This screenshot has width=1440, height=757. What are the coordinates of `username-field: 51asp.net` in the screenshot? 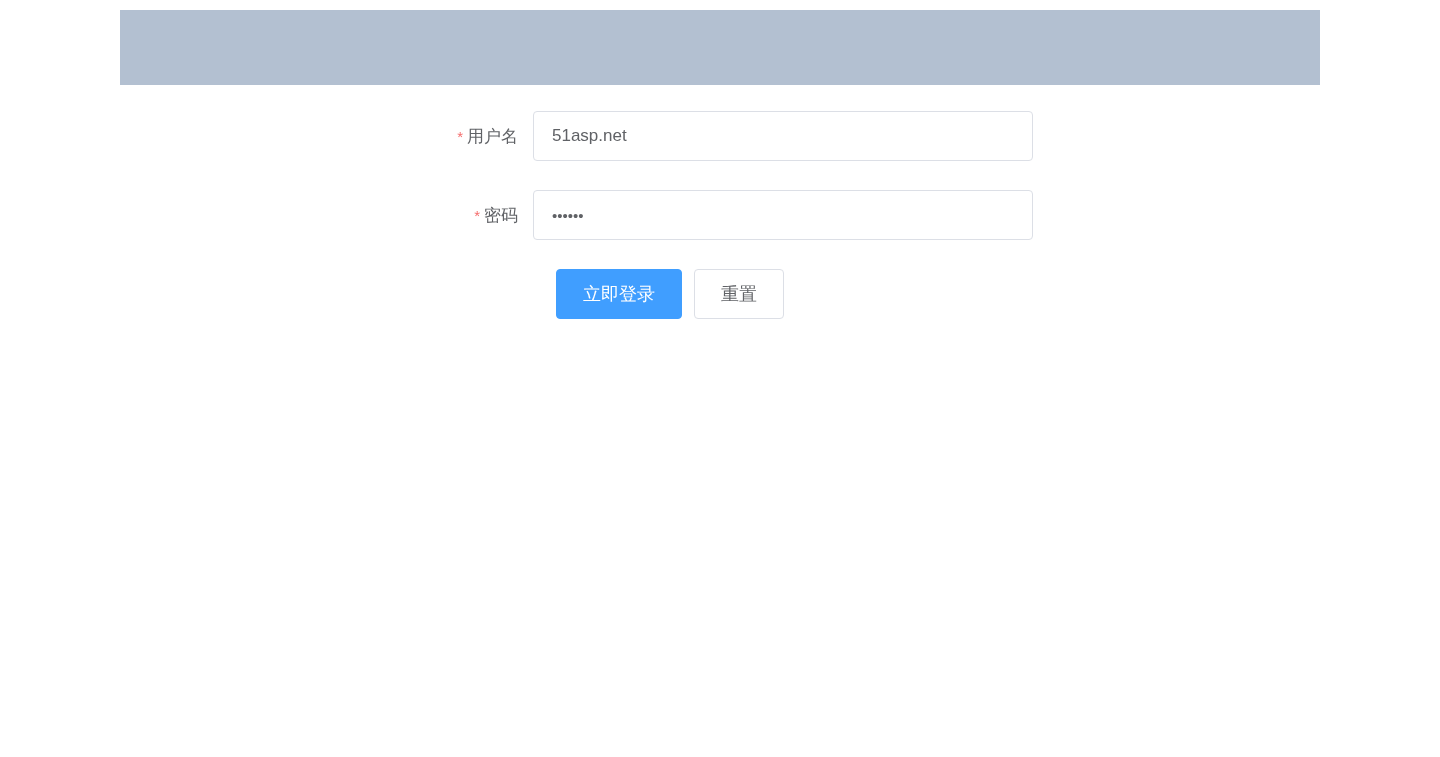 It's located at (783, 136).